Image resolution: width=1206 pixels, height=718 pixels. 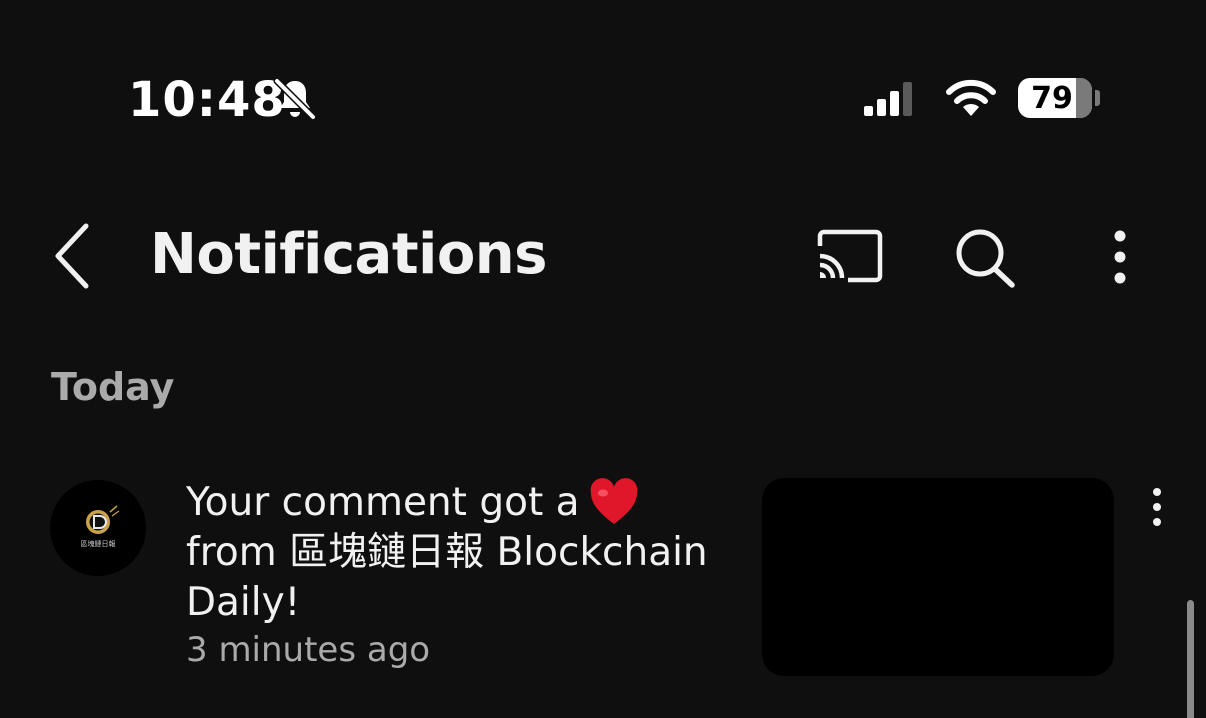 I want to click on message-line-1-text: Your comment got a, so click(x=383, y=502).